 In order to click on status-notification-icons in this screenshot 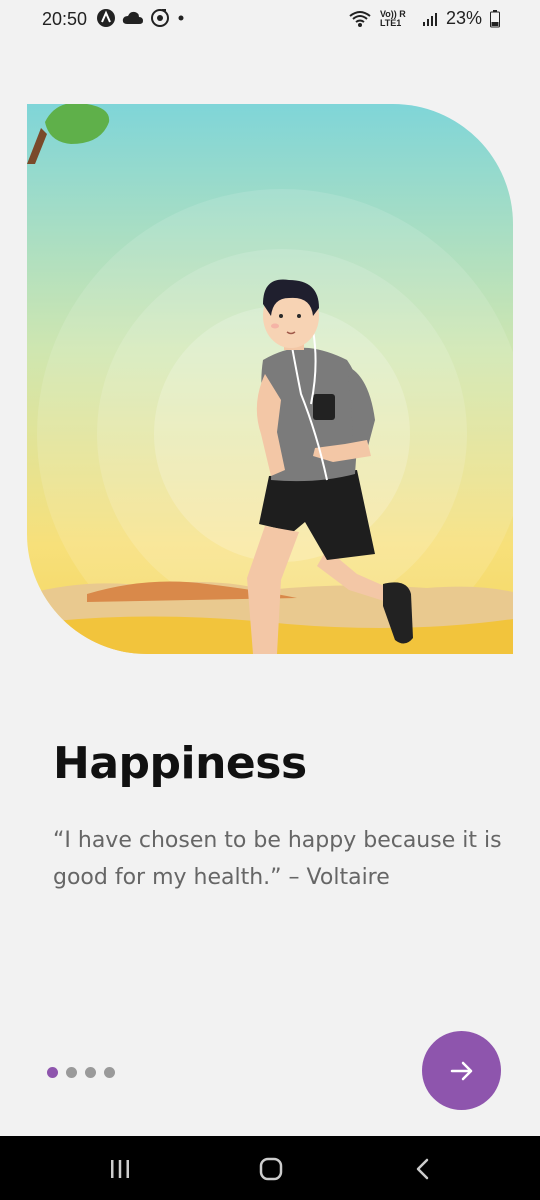, I will do `click(141, 18)`.